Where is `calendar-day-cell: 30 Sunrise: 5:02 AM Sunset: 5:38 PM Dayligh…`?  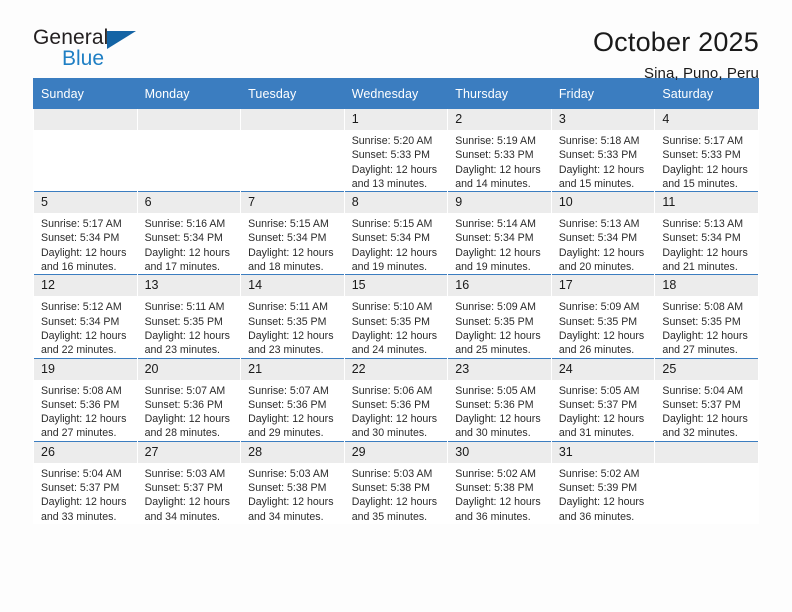
calendar-day-cell: 30 Sunrise: 5:02 AM Sunset: 5:38 PM Dayligh… is located at coordinates (499, 482).